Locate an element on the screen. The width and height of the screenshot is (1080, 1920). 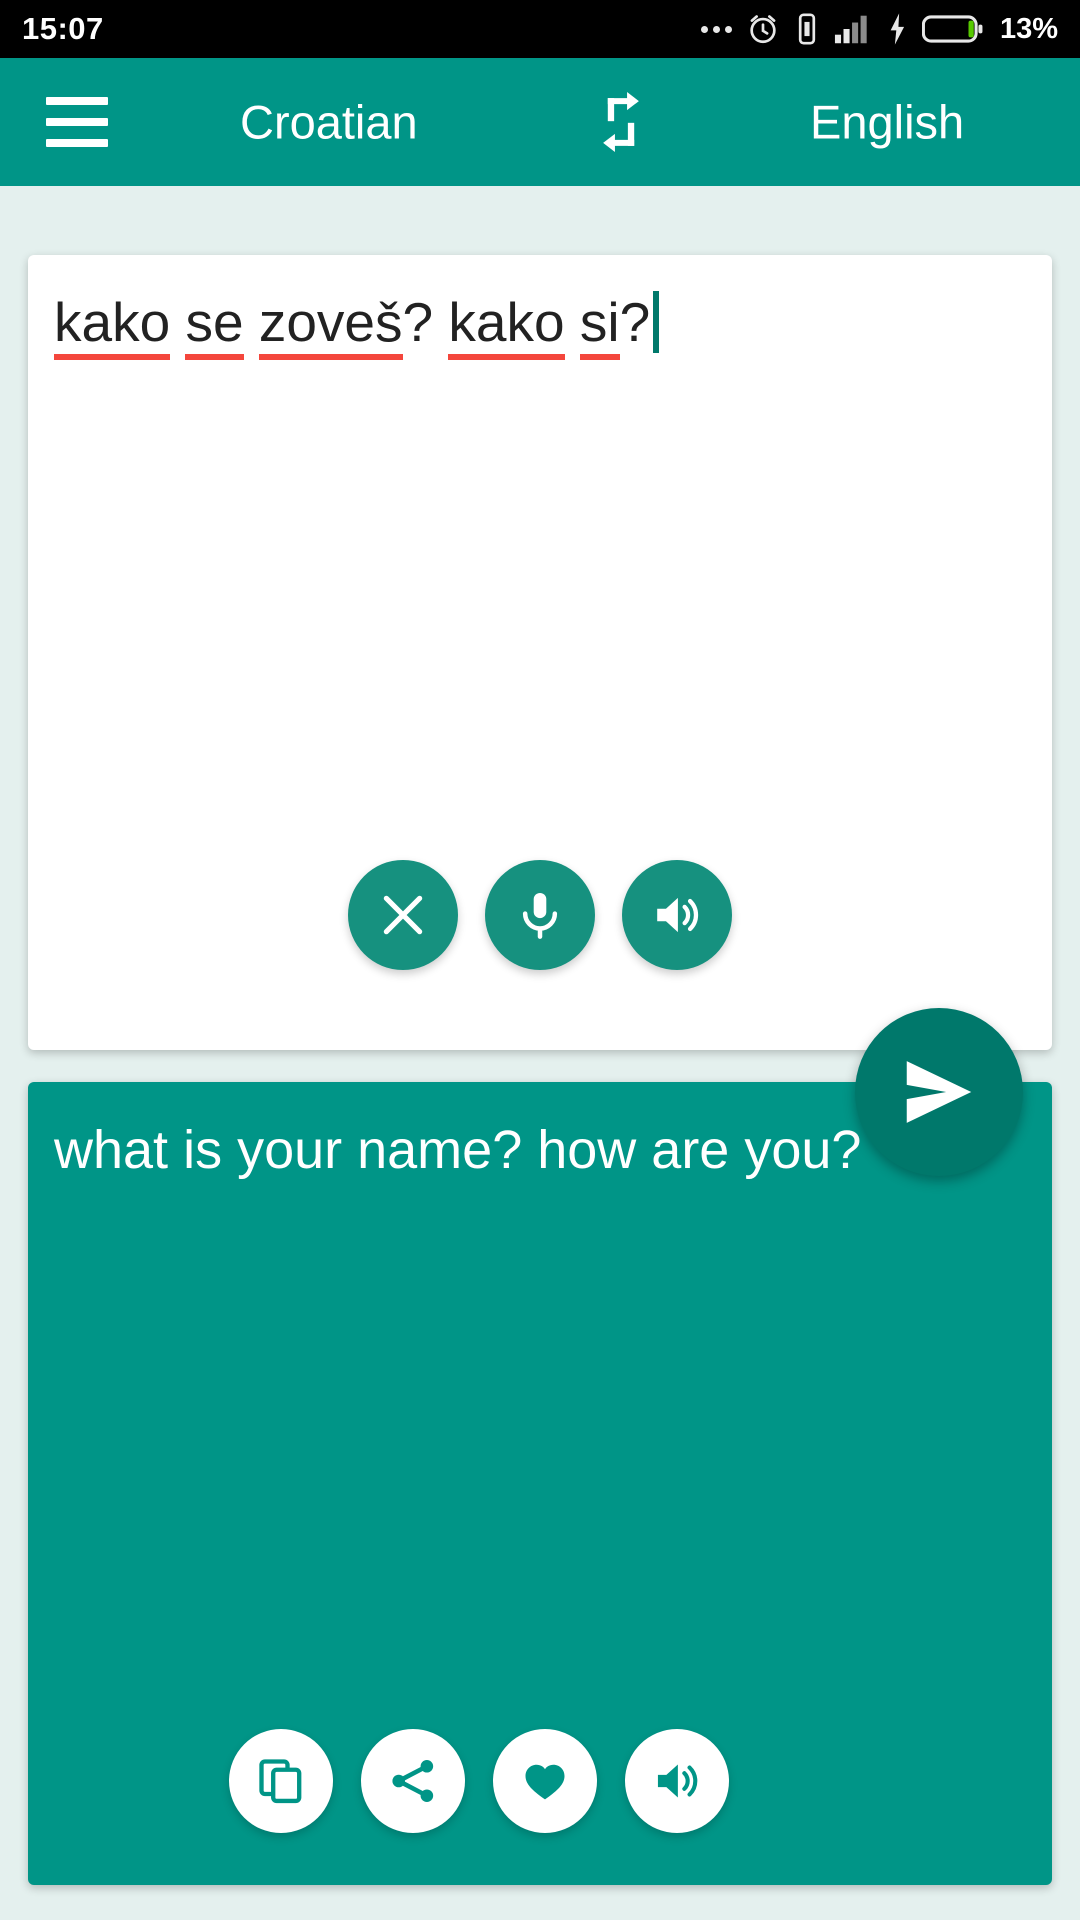
close-icon is located at coordinates (403, 915).